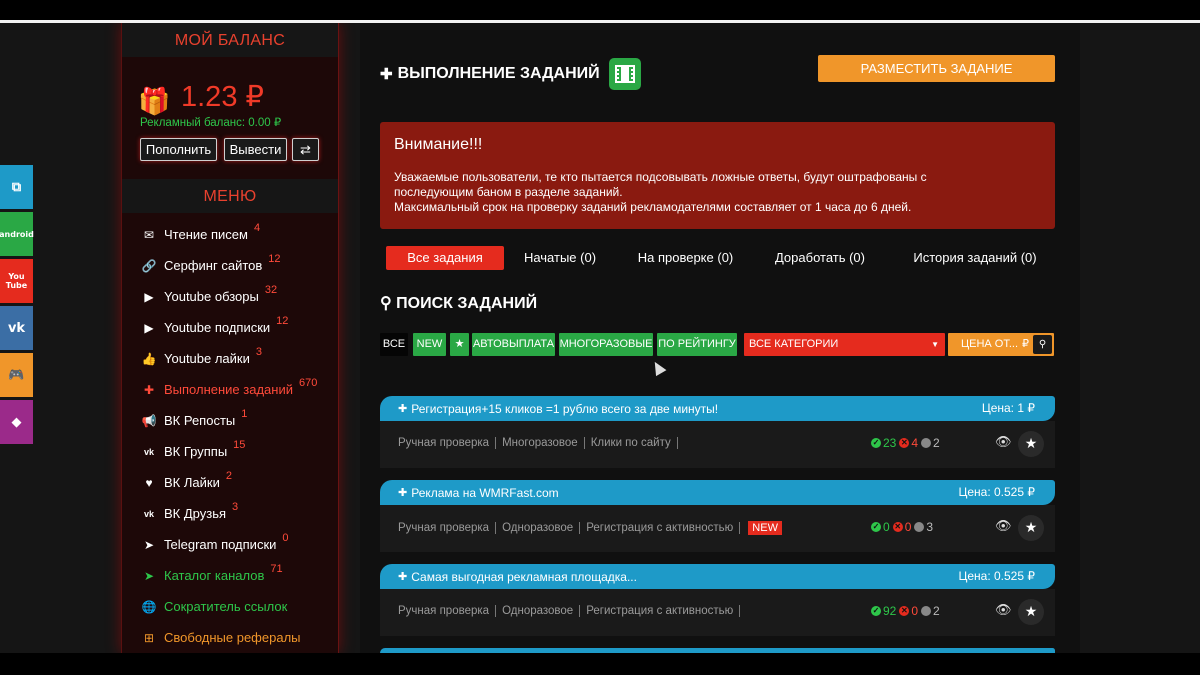 The width and height of the screenshot is (1200, 675). I want to click on social-strip: ⧉ android You Tube vk 🎮 ◆, so click(17, 306).